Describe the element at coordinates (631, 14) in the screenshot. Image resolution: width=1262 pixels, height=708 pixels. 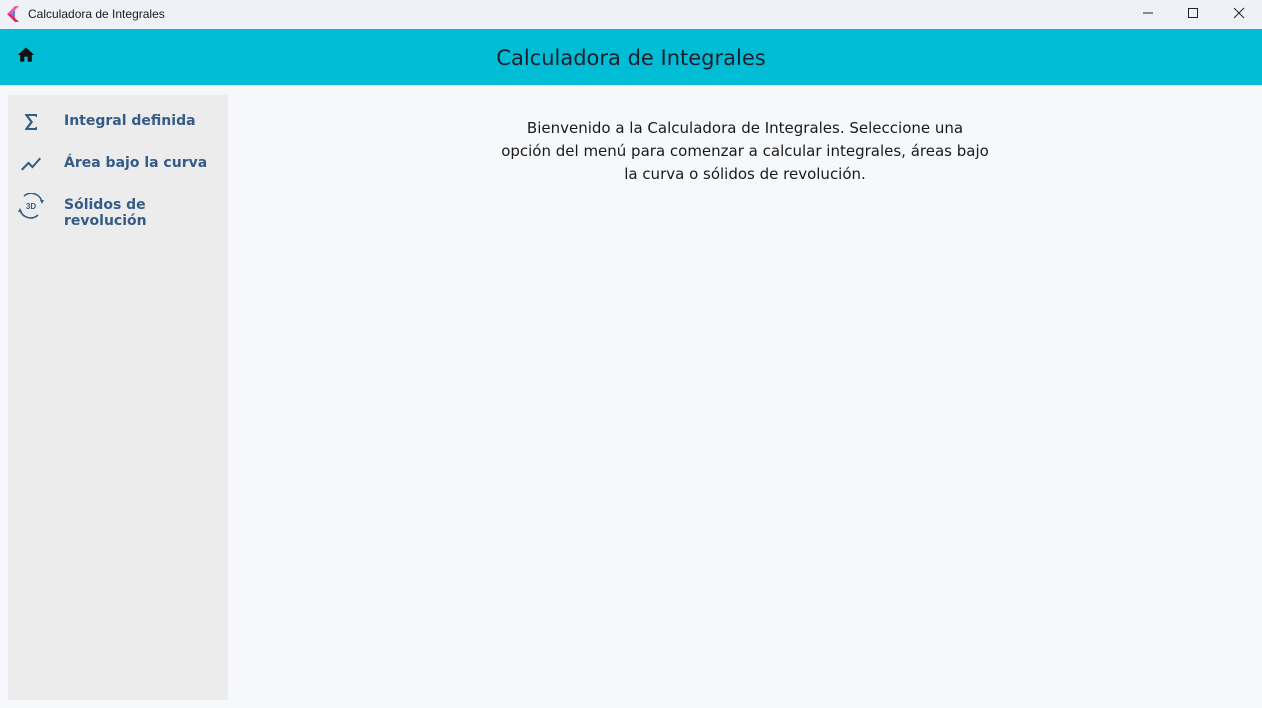
I see `window-titlebar: Calculadora de Integrales` at that location.